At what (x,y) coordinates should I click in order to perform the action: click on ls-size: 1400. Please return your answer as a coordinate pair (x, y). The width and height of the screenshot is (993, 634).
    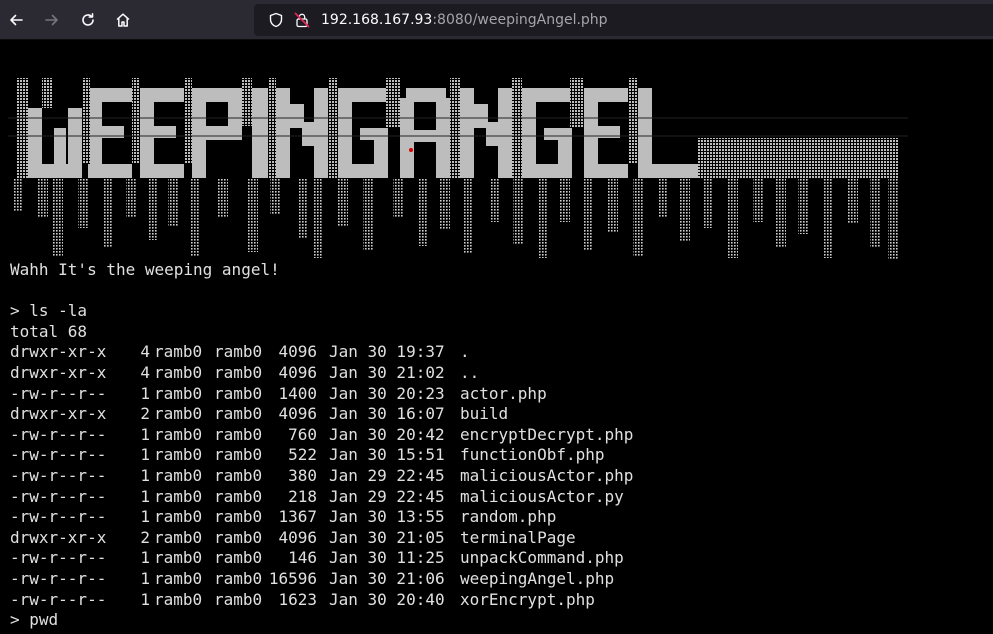
    Looking at the image, I should click on (297, 393).